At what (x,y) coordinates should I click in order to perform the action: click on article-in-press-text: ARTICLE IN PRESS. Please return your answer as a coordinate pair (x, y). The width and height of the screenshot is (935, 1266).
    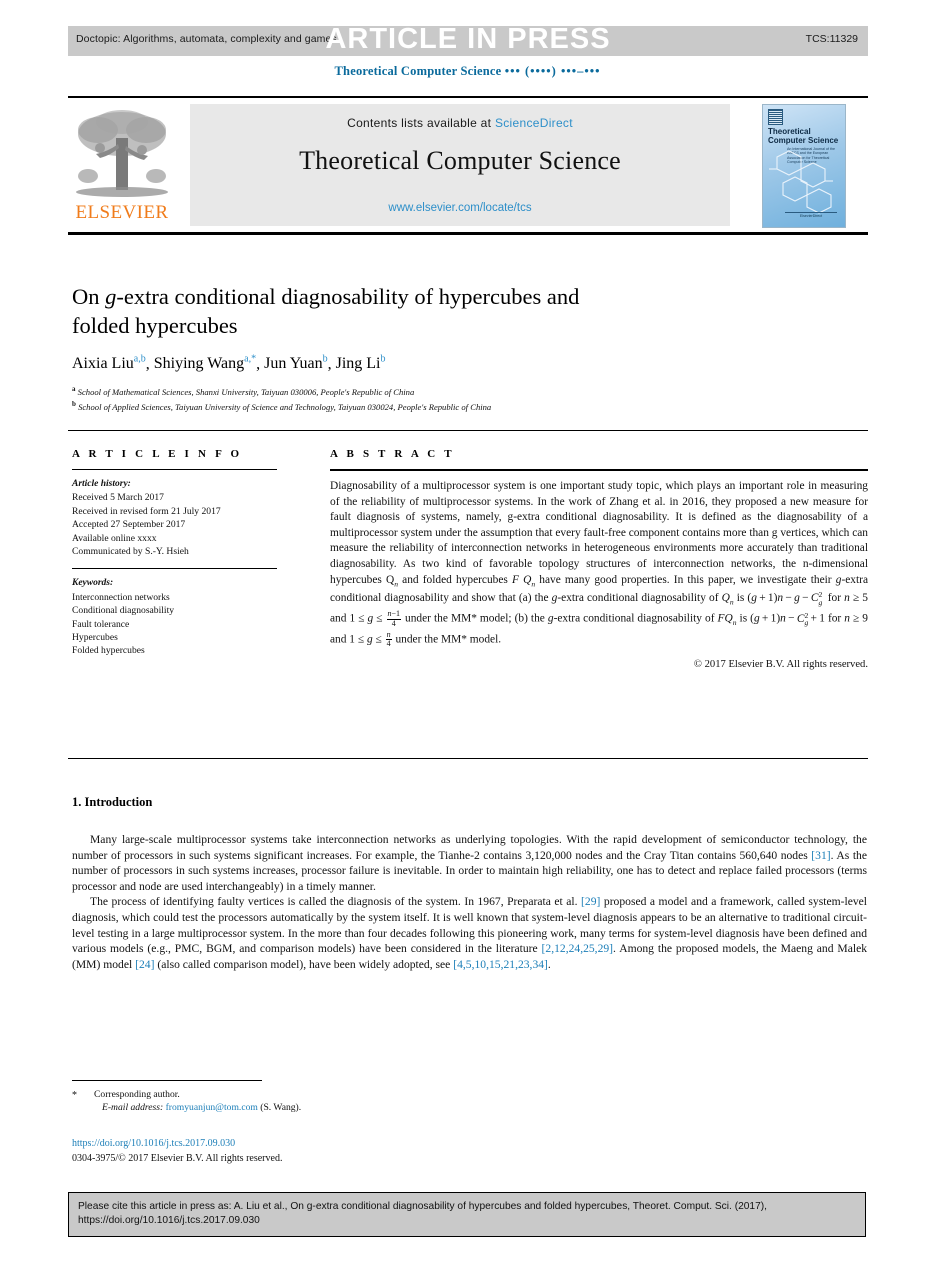
    Looking at the image, I should click on (468, 39).